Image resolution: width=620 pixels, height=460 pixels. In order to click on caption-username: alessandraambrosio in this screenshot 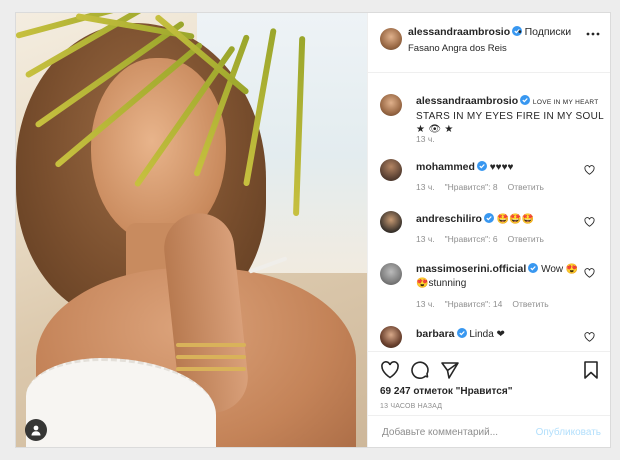, I will do `click(467, 101)`.